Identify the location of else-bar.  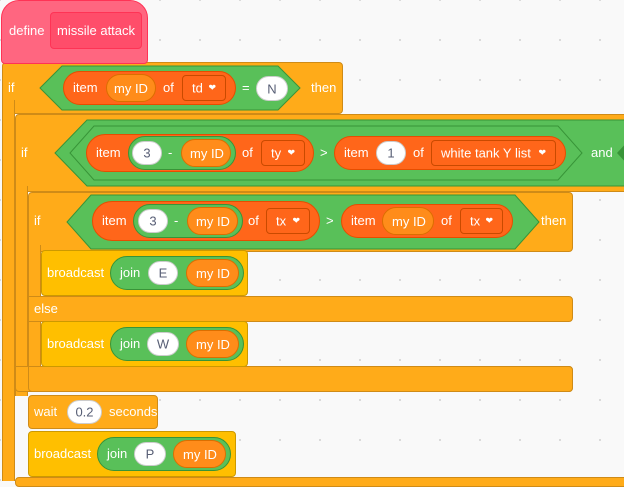
(300, 309).